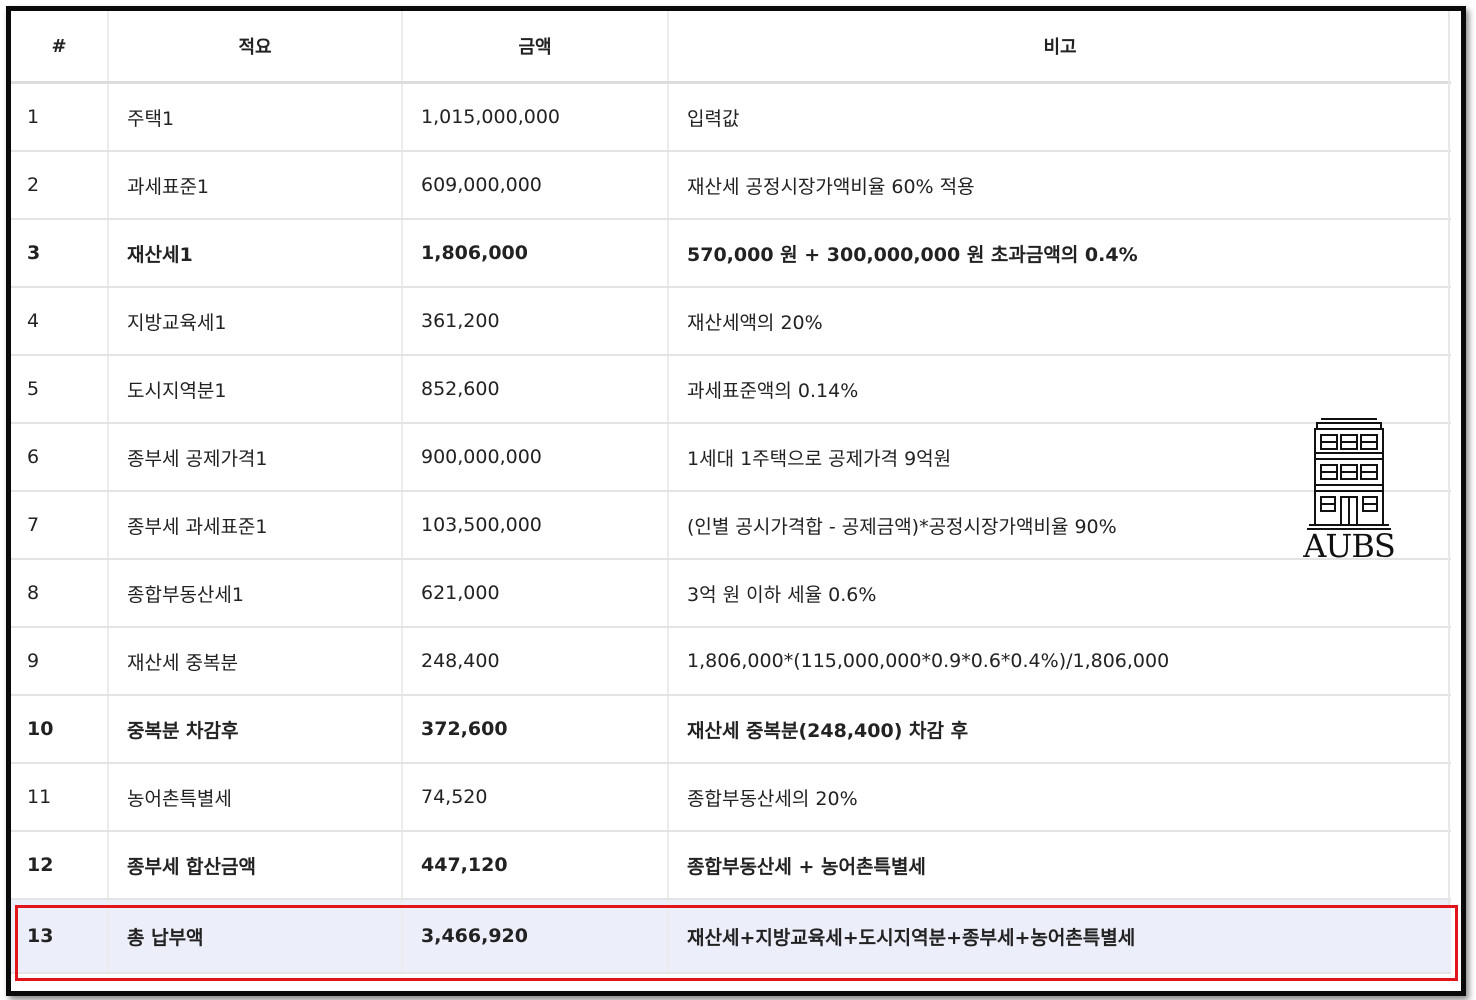 Image resolution: width=1476 pixels, height=1000 pixels. What do you see at coordinates (60, 729) in the screenshot?
I see `row-number-cell: 10` at bounding box center [60, 729].